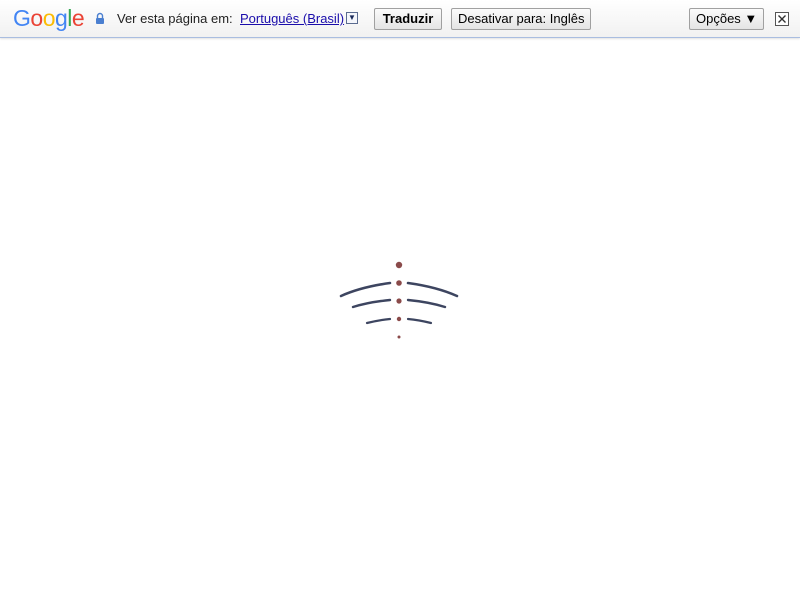 This screenshot has height=600, width=800. What do you see at coordinates (352, 18) in the screenshot?
I see `language-dropdown-button: ▼` at bounding box center [352, 18].